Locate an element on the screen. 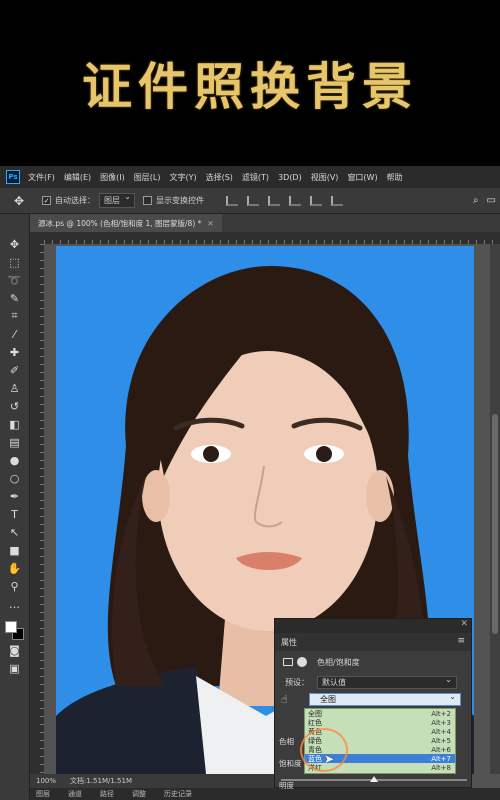 The width and height of the screenshot is (500, 800). tab-history: 历史记录 is located at coordinates (178, 794).